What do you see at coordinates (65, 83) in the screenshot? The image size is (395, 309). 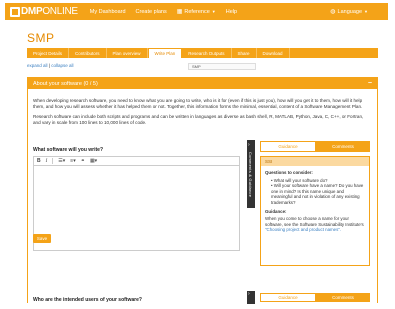 I see `section-title: About your software (0 / 5)` at bounding box center [65, 83].